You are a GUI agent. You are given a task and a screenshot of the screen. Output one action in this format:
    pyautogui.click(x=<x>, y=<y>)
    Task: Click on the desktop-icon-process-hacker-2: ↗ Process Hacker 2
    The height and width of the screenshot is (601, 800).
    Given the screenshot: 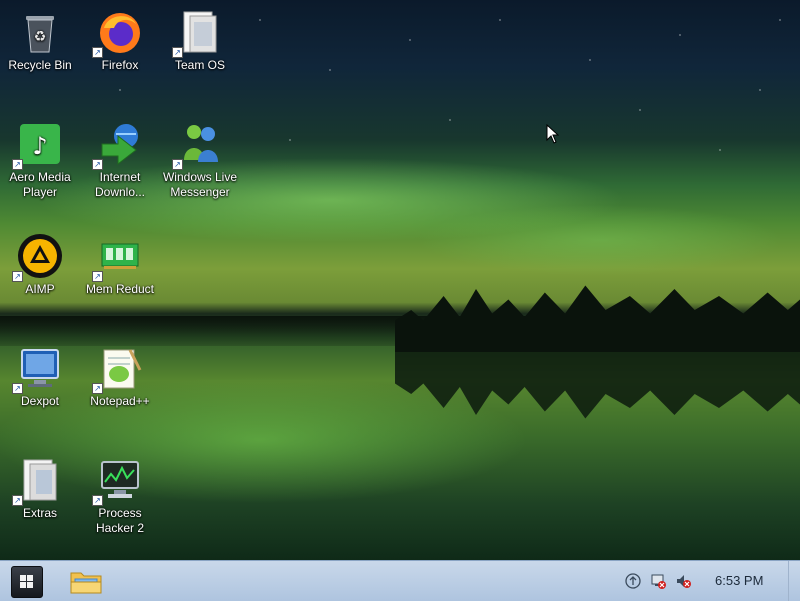 What is the action you would take?
    pyautogui.click(x=120, y=496)
    